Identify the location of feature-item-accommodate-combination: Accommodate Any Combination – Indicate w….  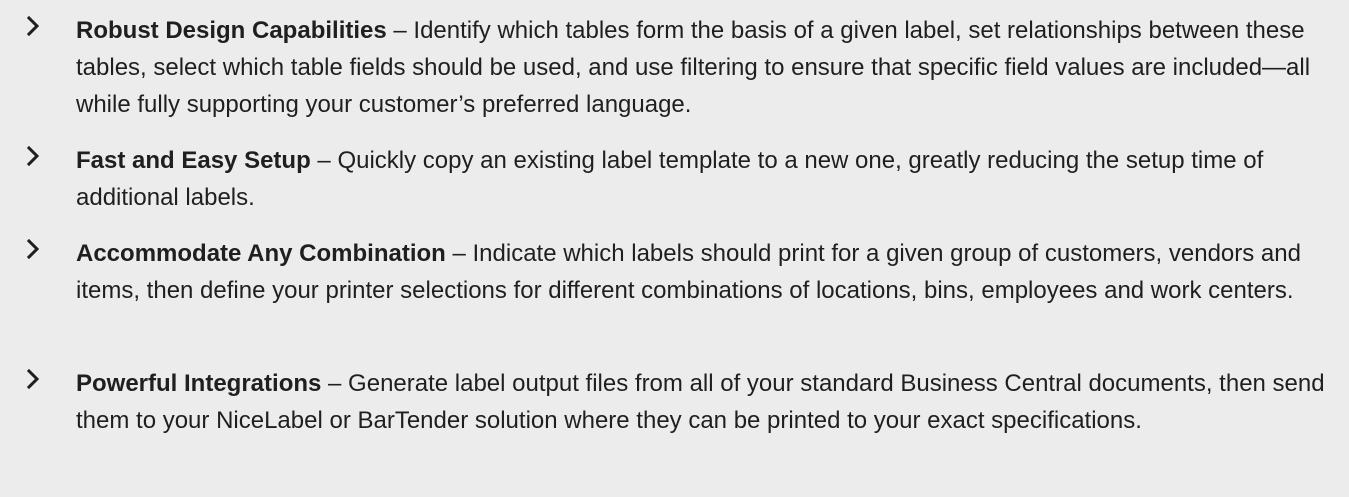
(674, 272).